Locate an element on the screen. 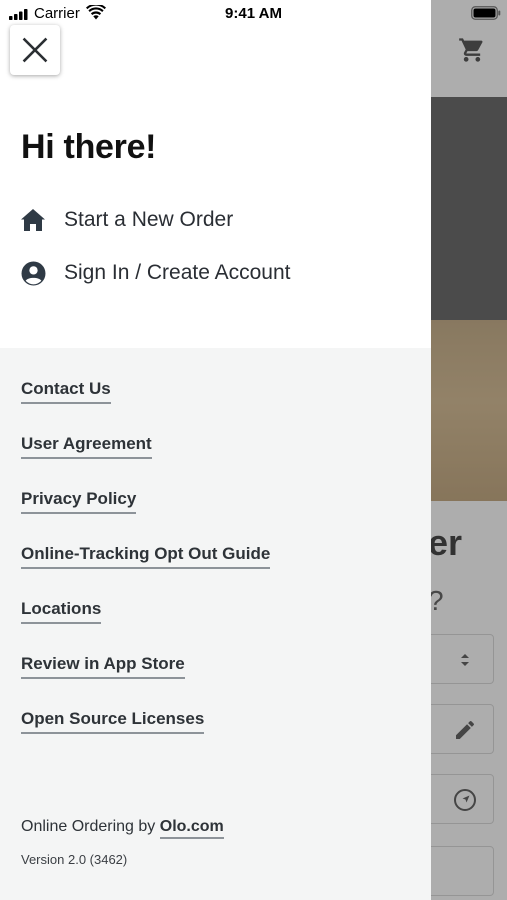 Image resolution: width=507 pixels, height=900 pixels. greeting-heading: Hi there! is located at coordinates (89, 147).